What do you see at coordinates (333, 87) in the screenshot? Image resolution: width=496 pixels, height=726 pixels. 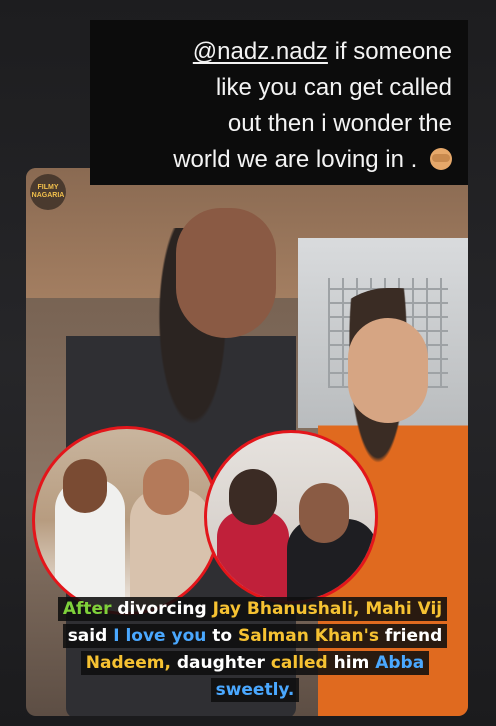 I see `story-line-2: like you can get called` at bounding box center [333, 87].